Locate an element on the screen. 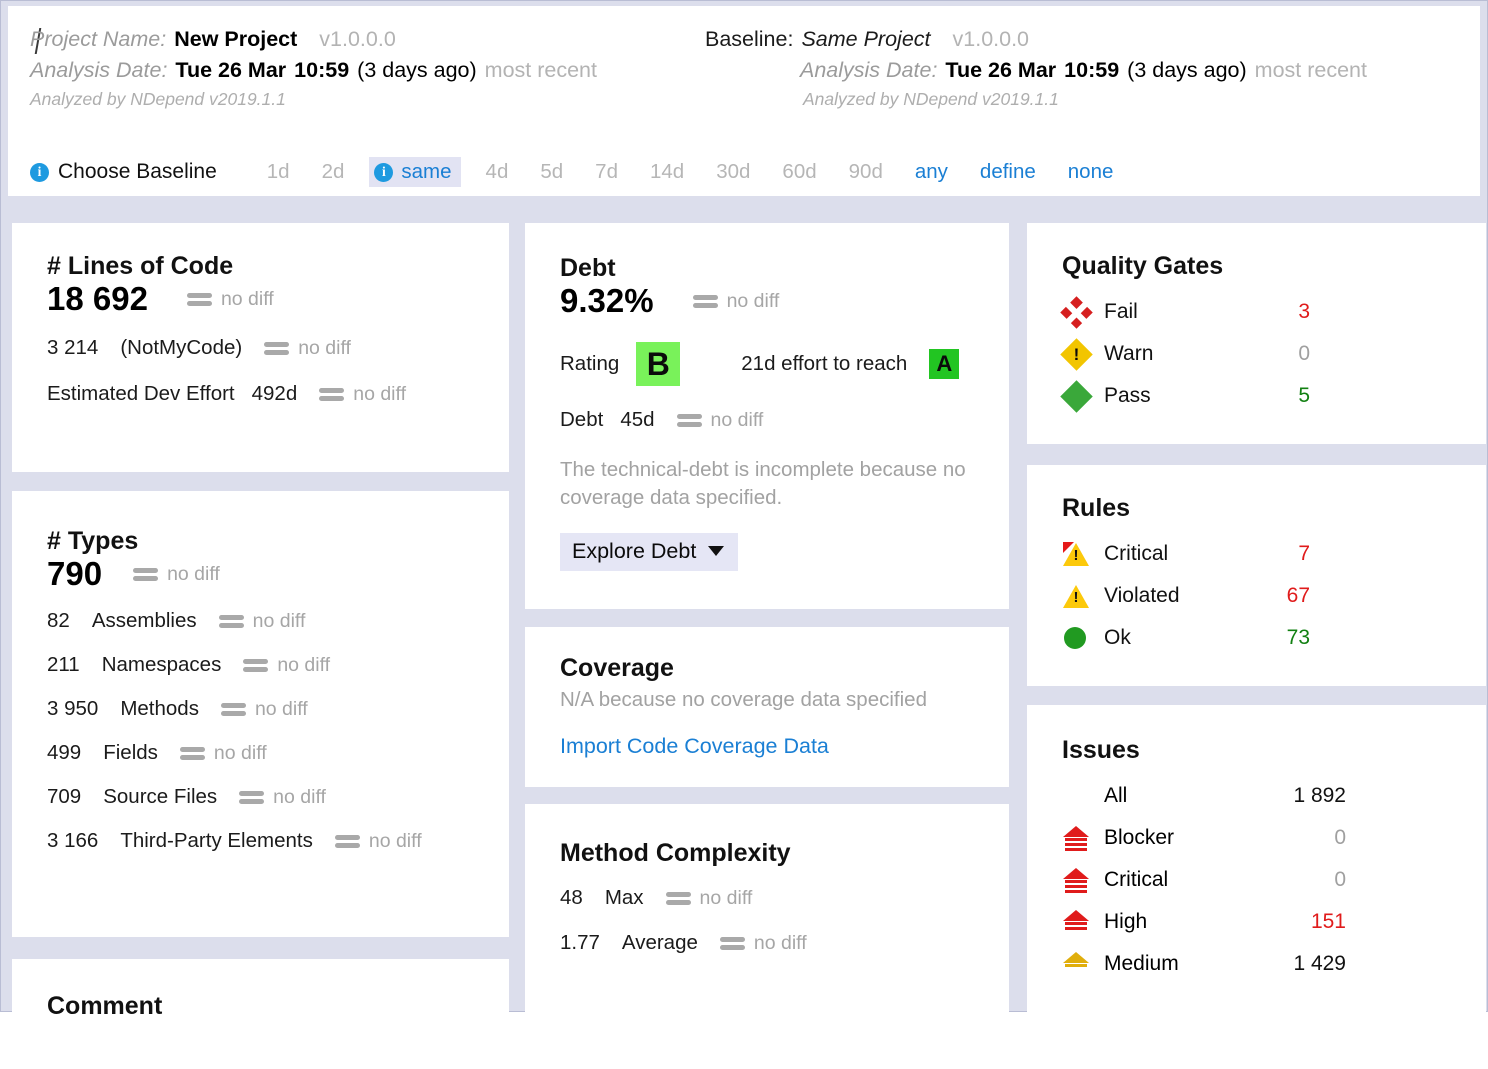 The image size is (1488, 1069). issues-blocker-count: 0 is located at coordinates (1340, 838).